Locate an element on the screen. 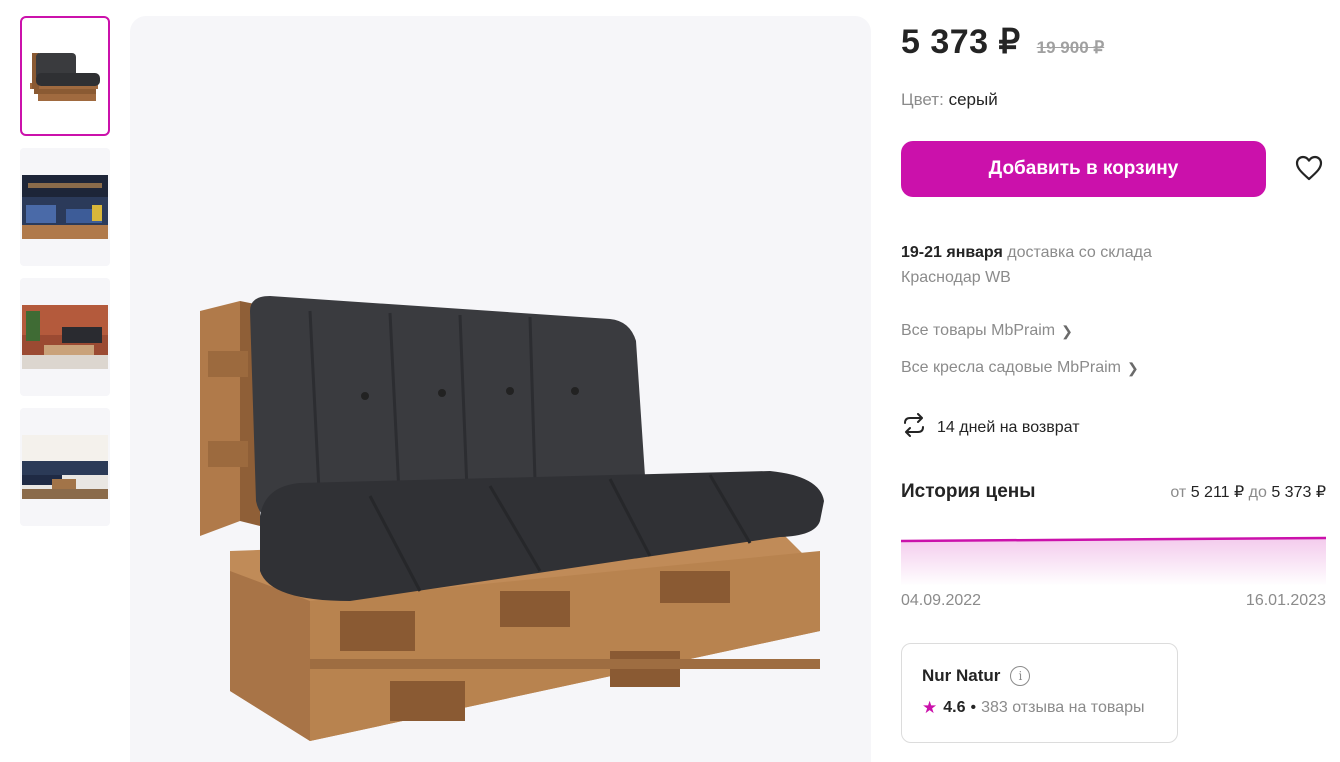  price-history-chart is located at coordinates (1113, 558).